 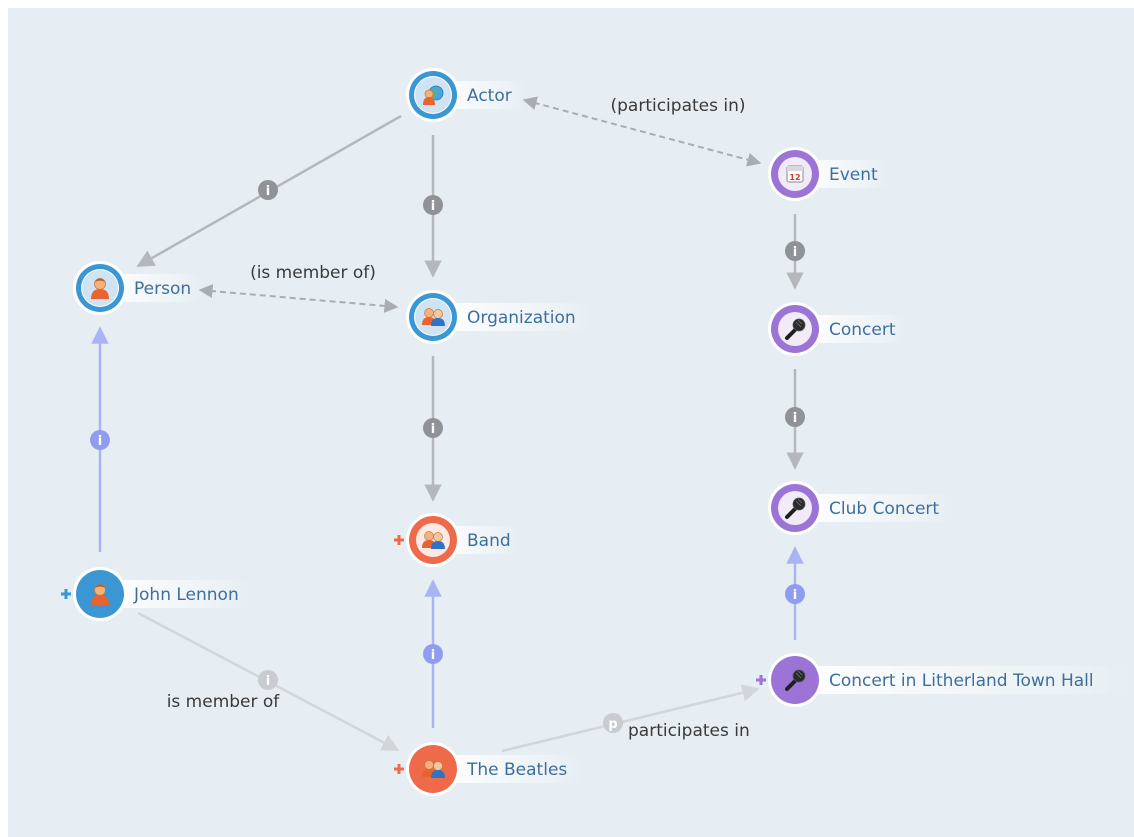 What do you see at coordinates (224, 702) in the screenshot?
I see `edge-label: is member of` at bounding box center [224, 702].